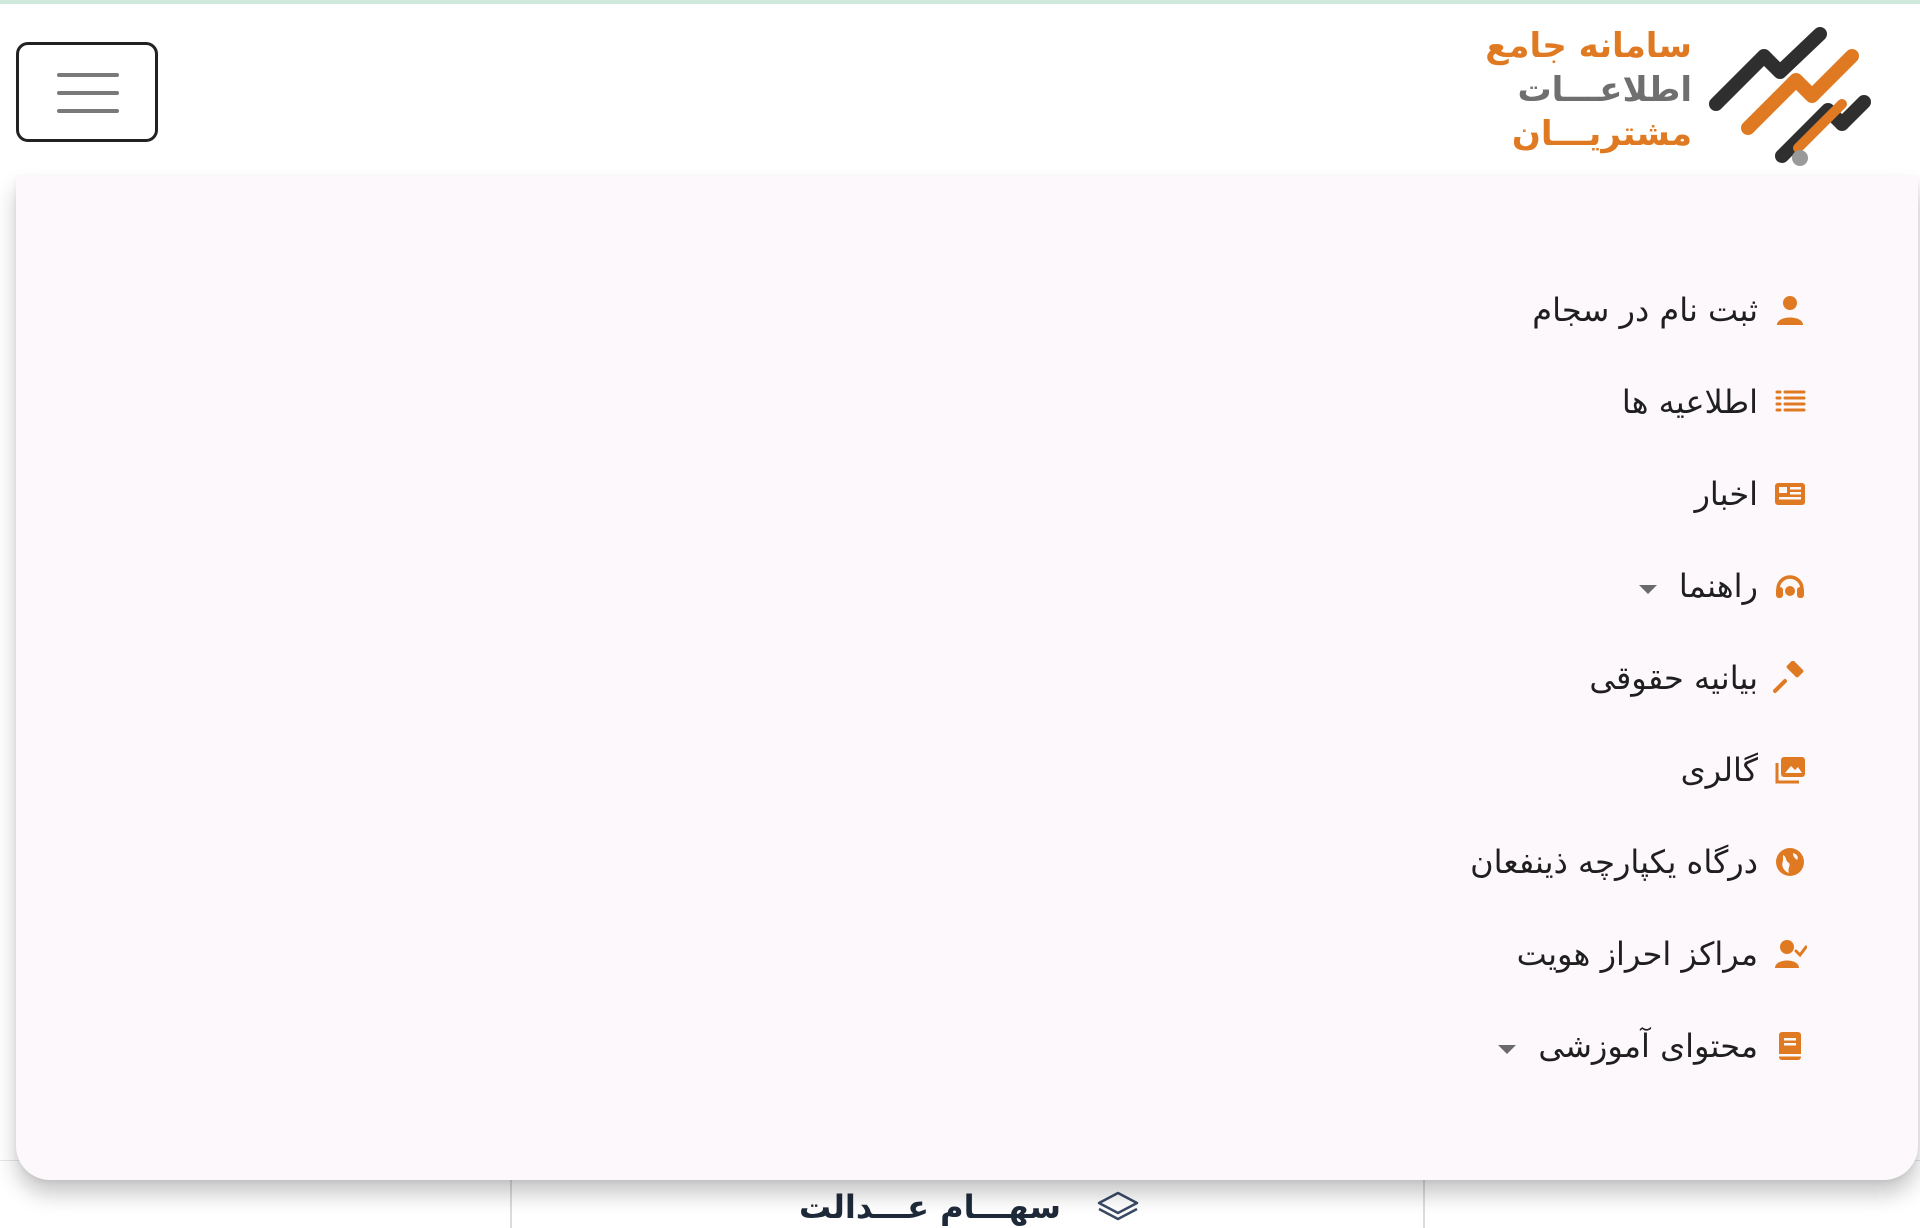 This screenshot has width=1920, height=1228. I want to click on menu-item-label: ثبت نام در سجام, so click(1645, 310).